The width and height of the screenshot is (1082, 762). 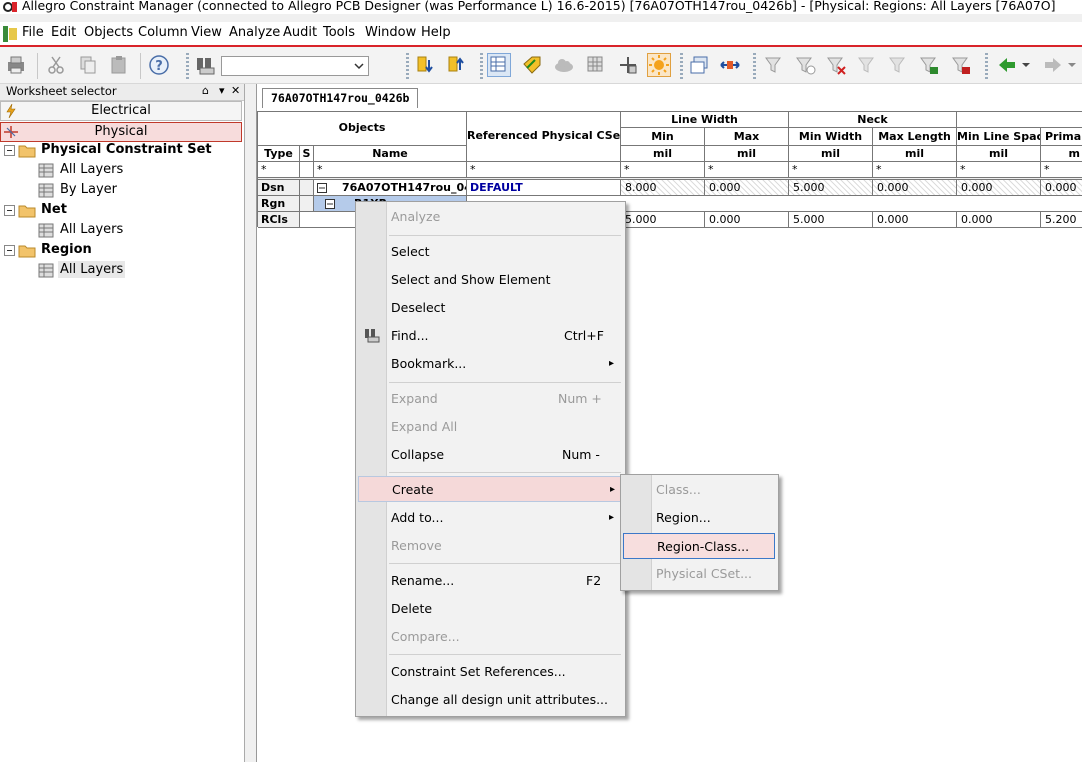 What do you see at coordinates (505, 280) in the screenshot?
I see `menu-item-select-show: Select and Show Element` at bounding box center [505, 280].